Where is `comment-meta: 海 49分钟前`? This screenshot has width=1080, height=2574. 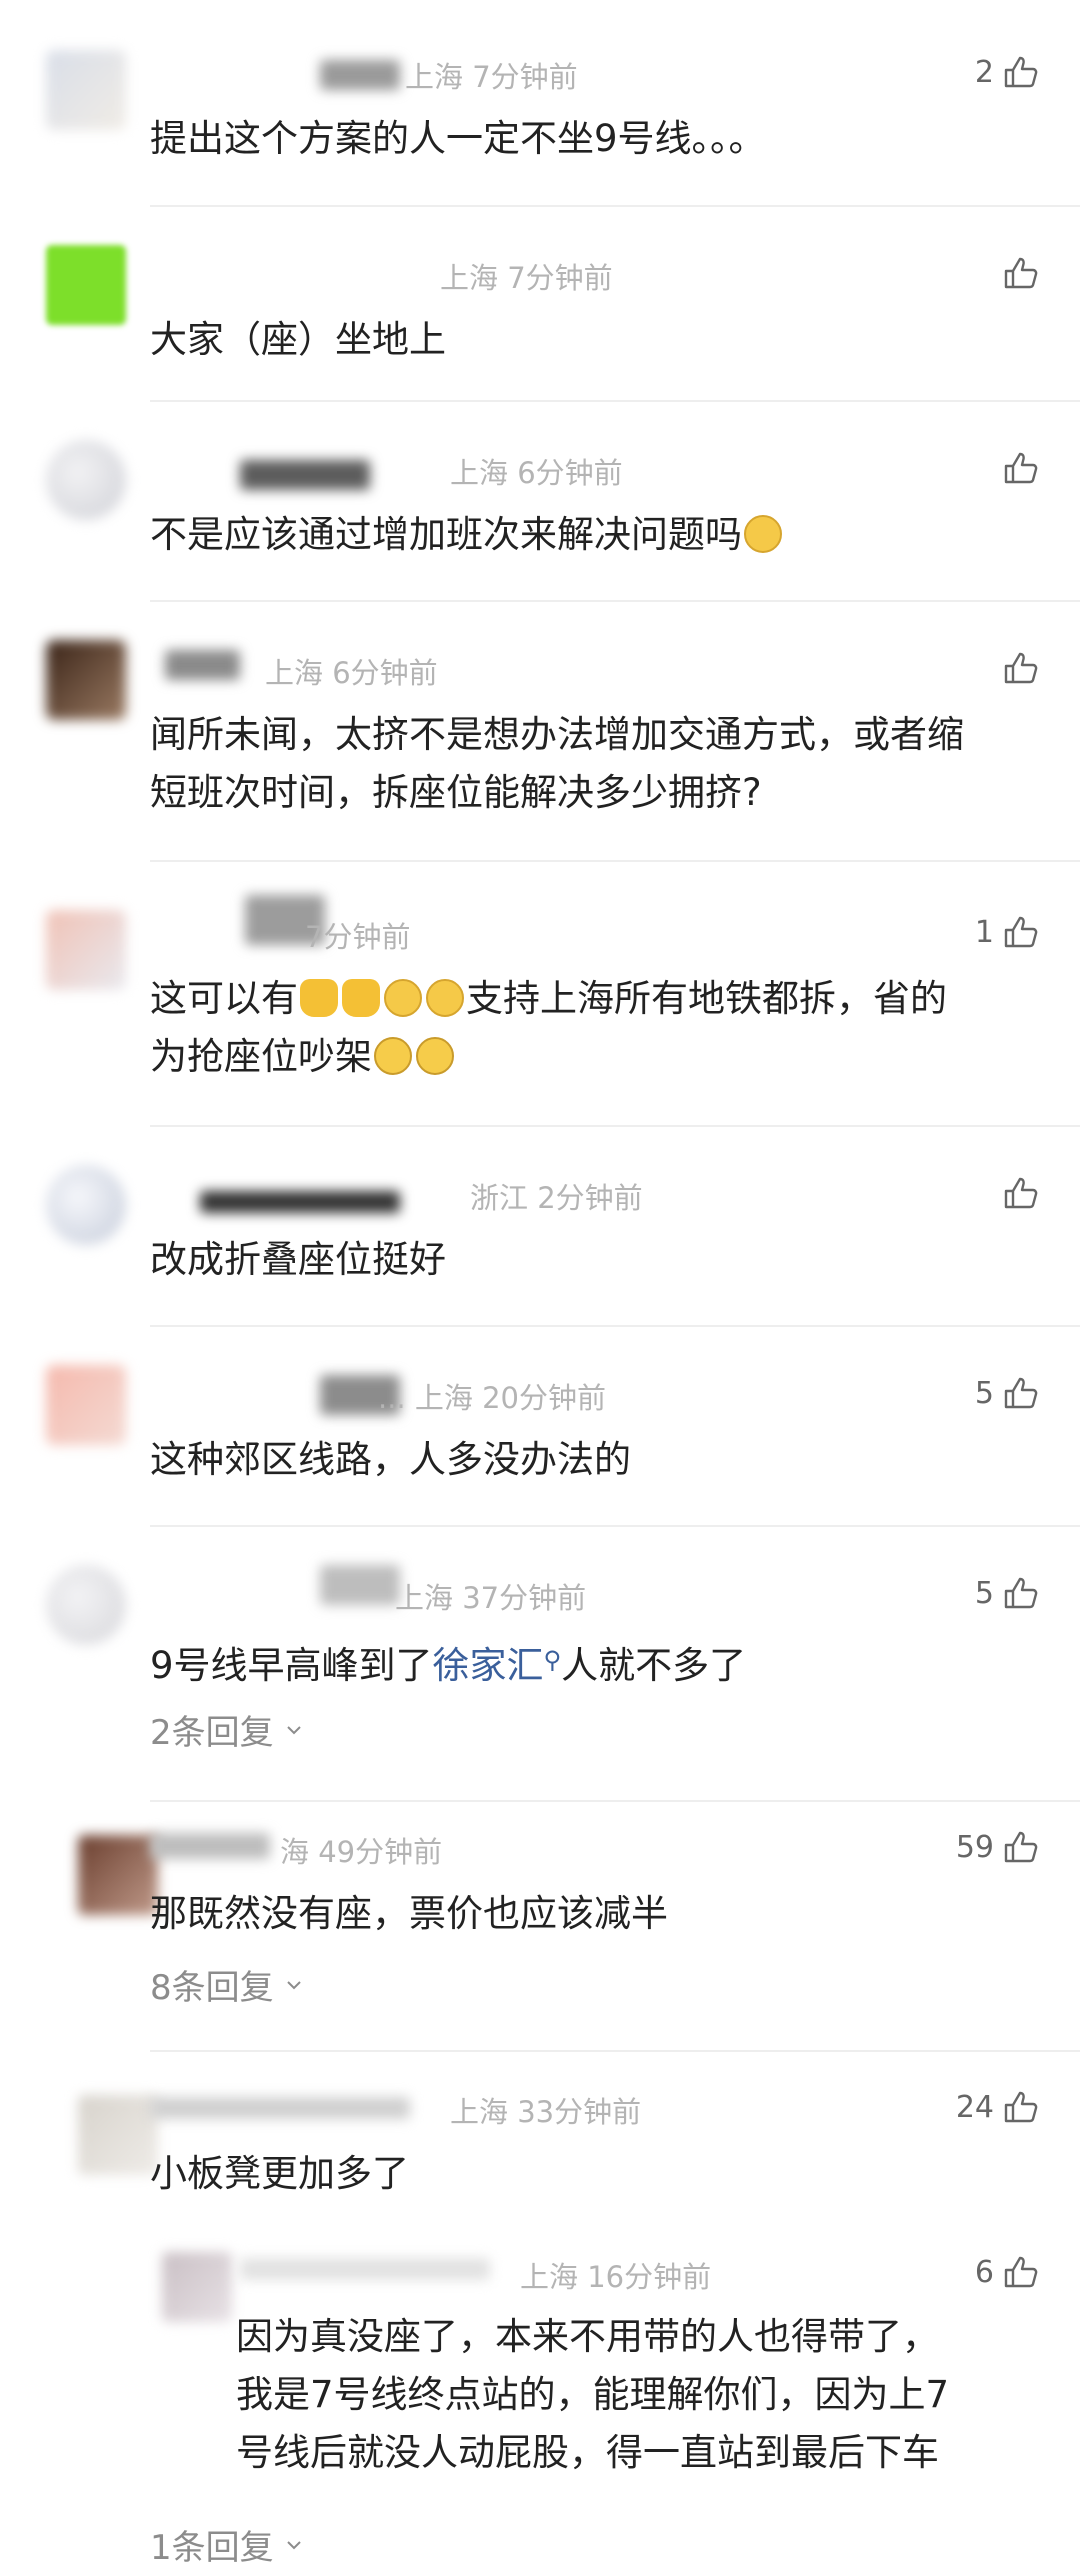 comment-meta: 海 49分钟前 is located at coordinates (361, 1852).